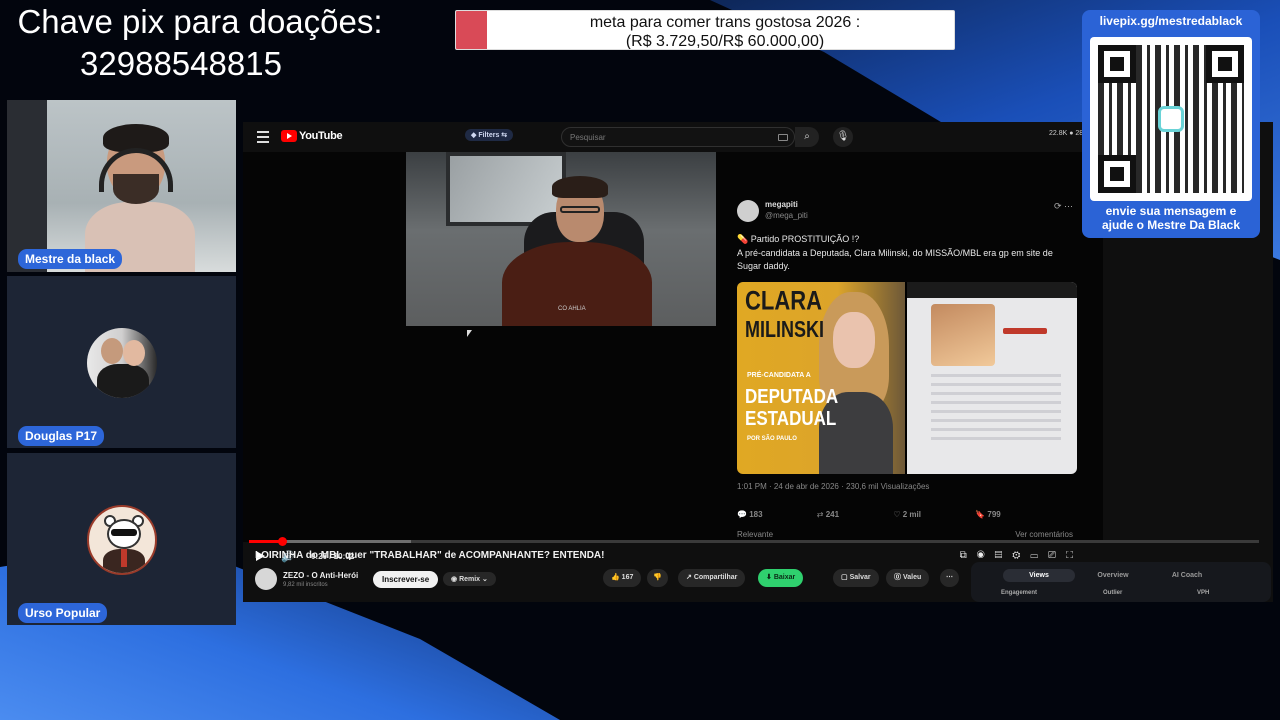 The image size is (1280, 720). I want to click on cursor-icon, so click(469, 333).